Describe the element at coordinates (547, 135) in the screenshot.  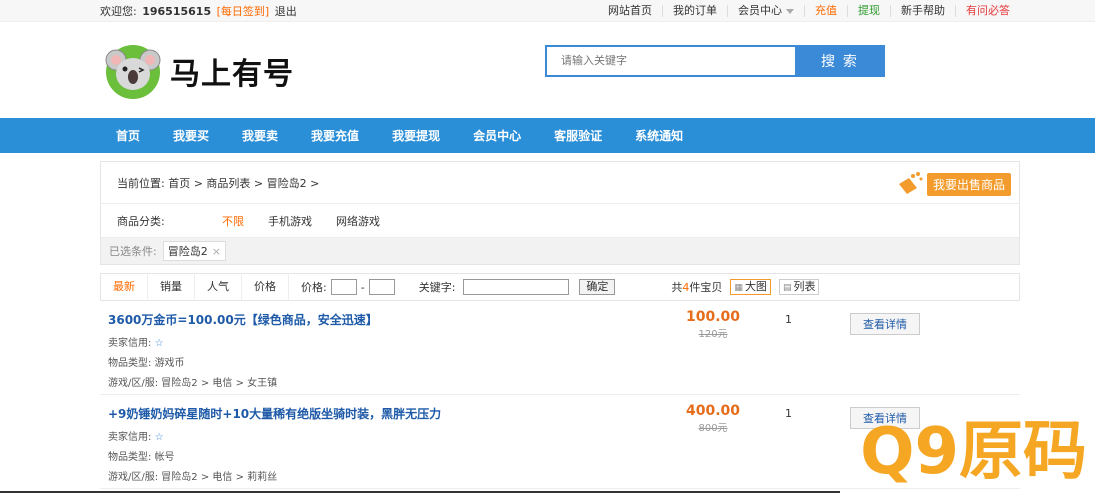
I see `main-nav: 首页 我要买 我要卖 我要充值 我要提现 会员中心 客服验证 系统通知` at that location.